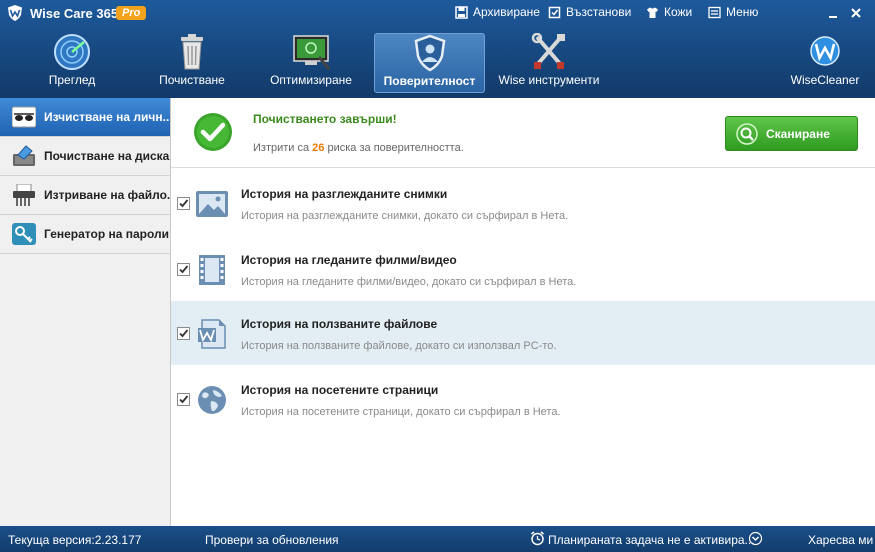 This screenshot has width=875, height=552. Describe the element at coordinates (833, 13) in the screenshot. I see `minimize-button` at that location.